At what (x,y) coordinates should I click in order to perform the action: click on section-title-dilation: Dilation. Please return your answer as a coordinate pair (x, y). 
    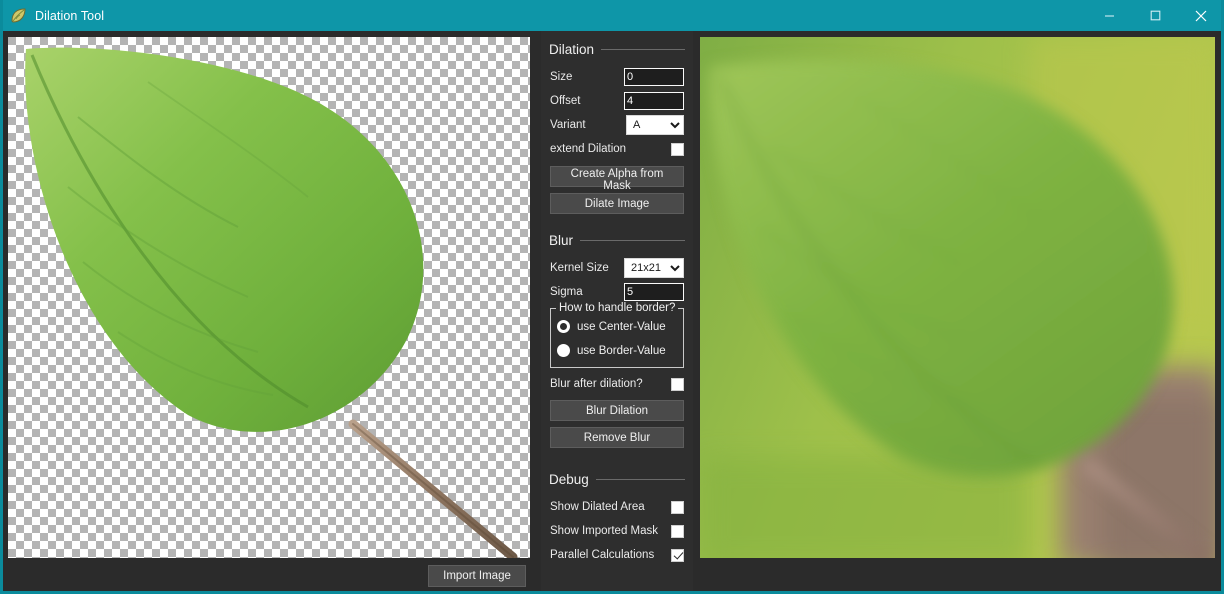
    Looking at the image, I should click on (572, 49).